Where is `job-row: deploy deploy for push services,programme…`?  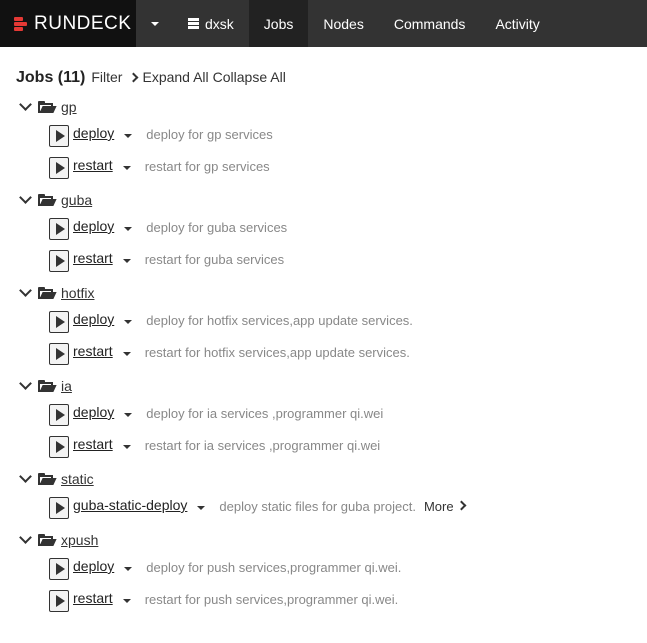 job-row: deploy deploy for push services,programme… is located at coordinates (225, 569).